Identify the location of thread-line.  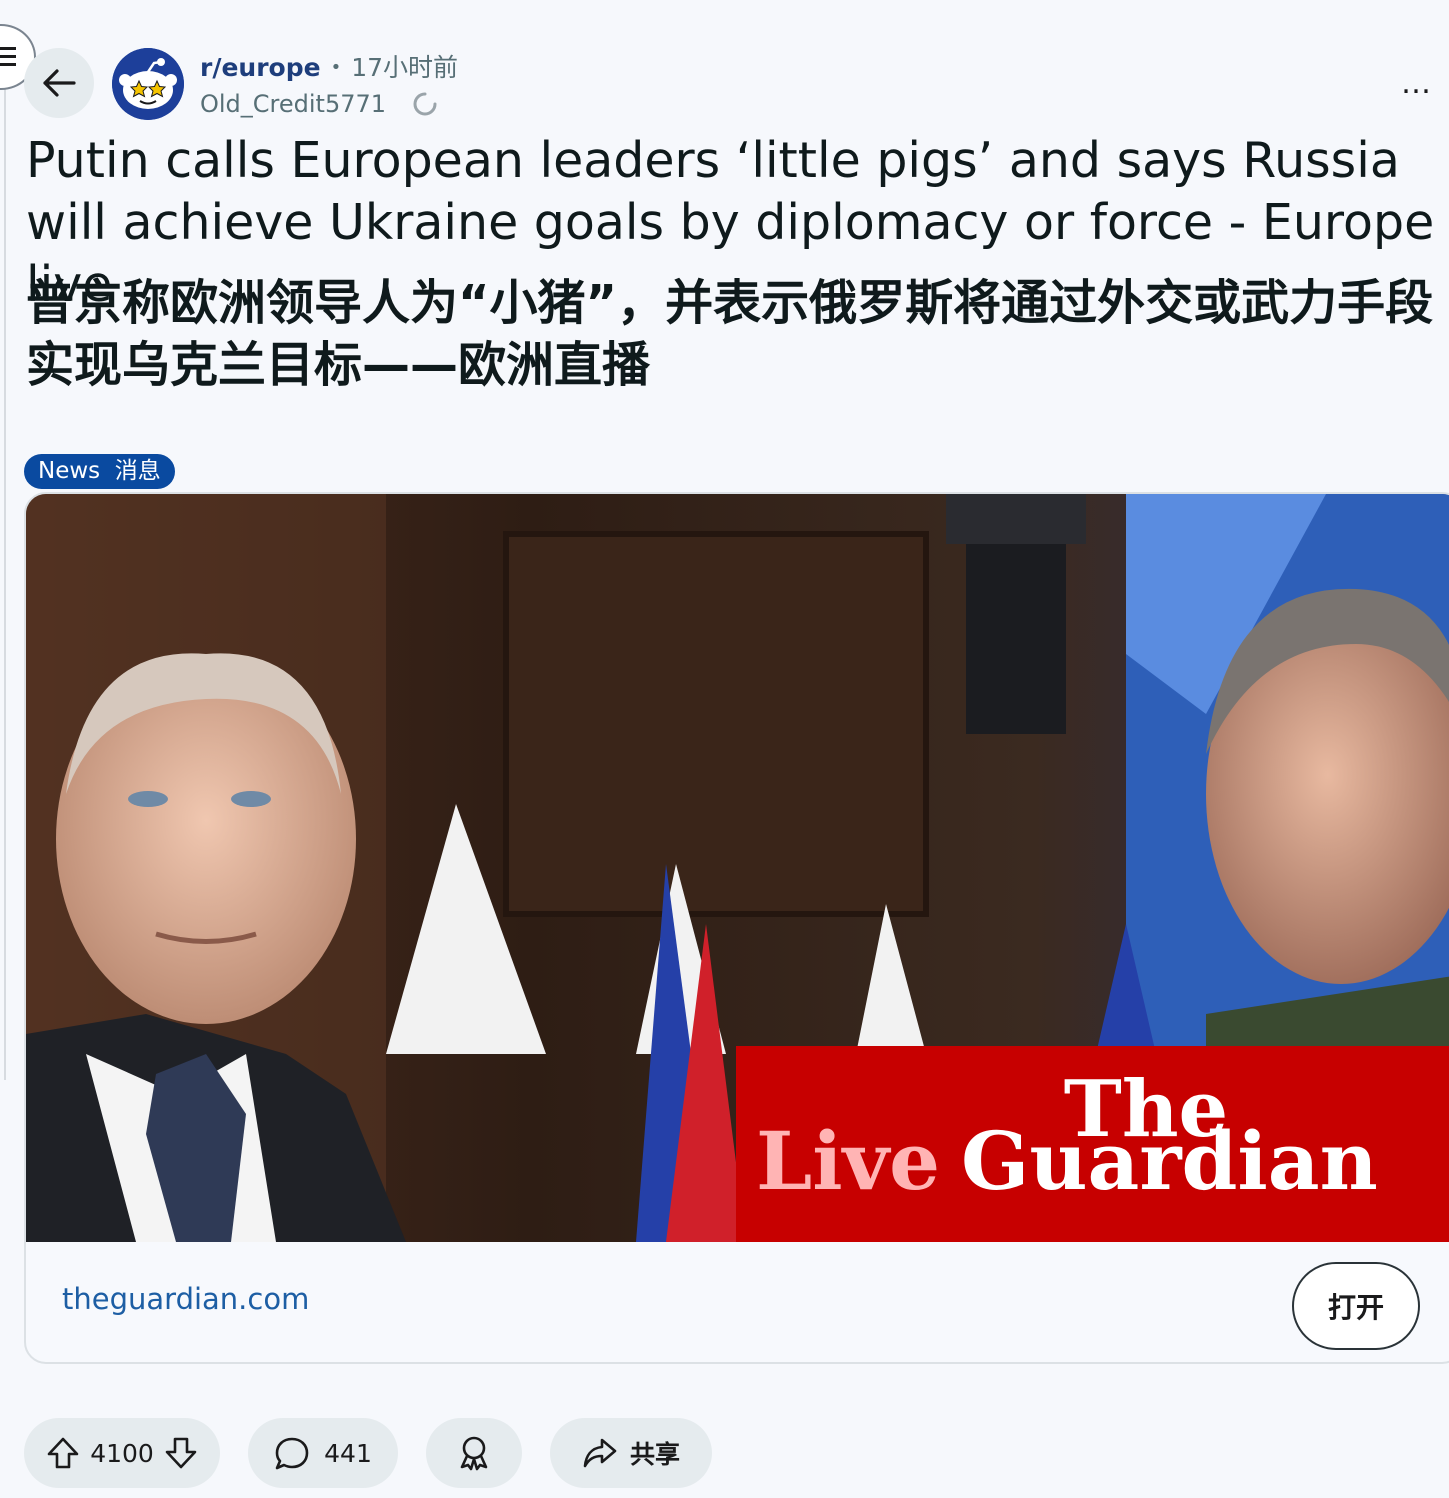
(5, 580).